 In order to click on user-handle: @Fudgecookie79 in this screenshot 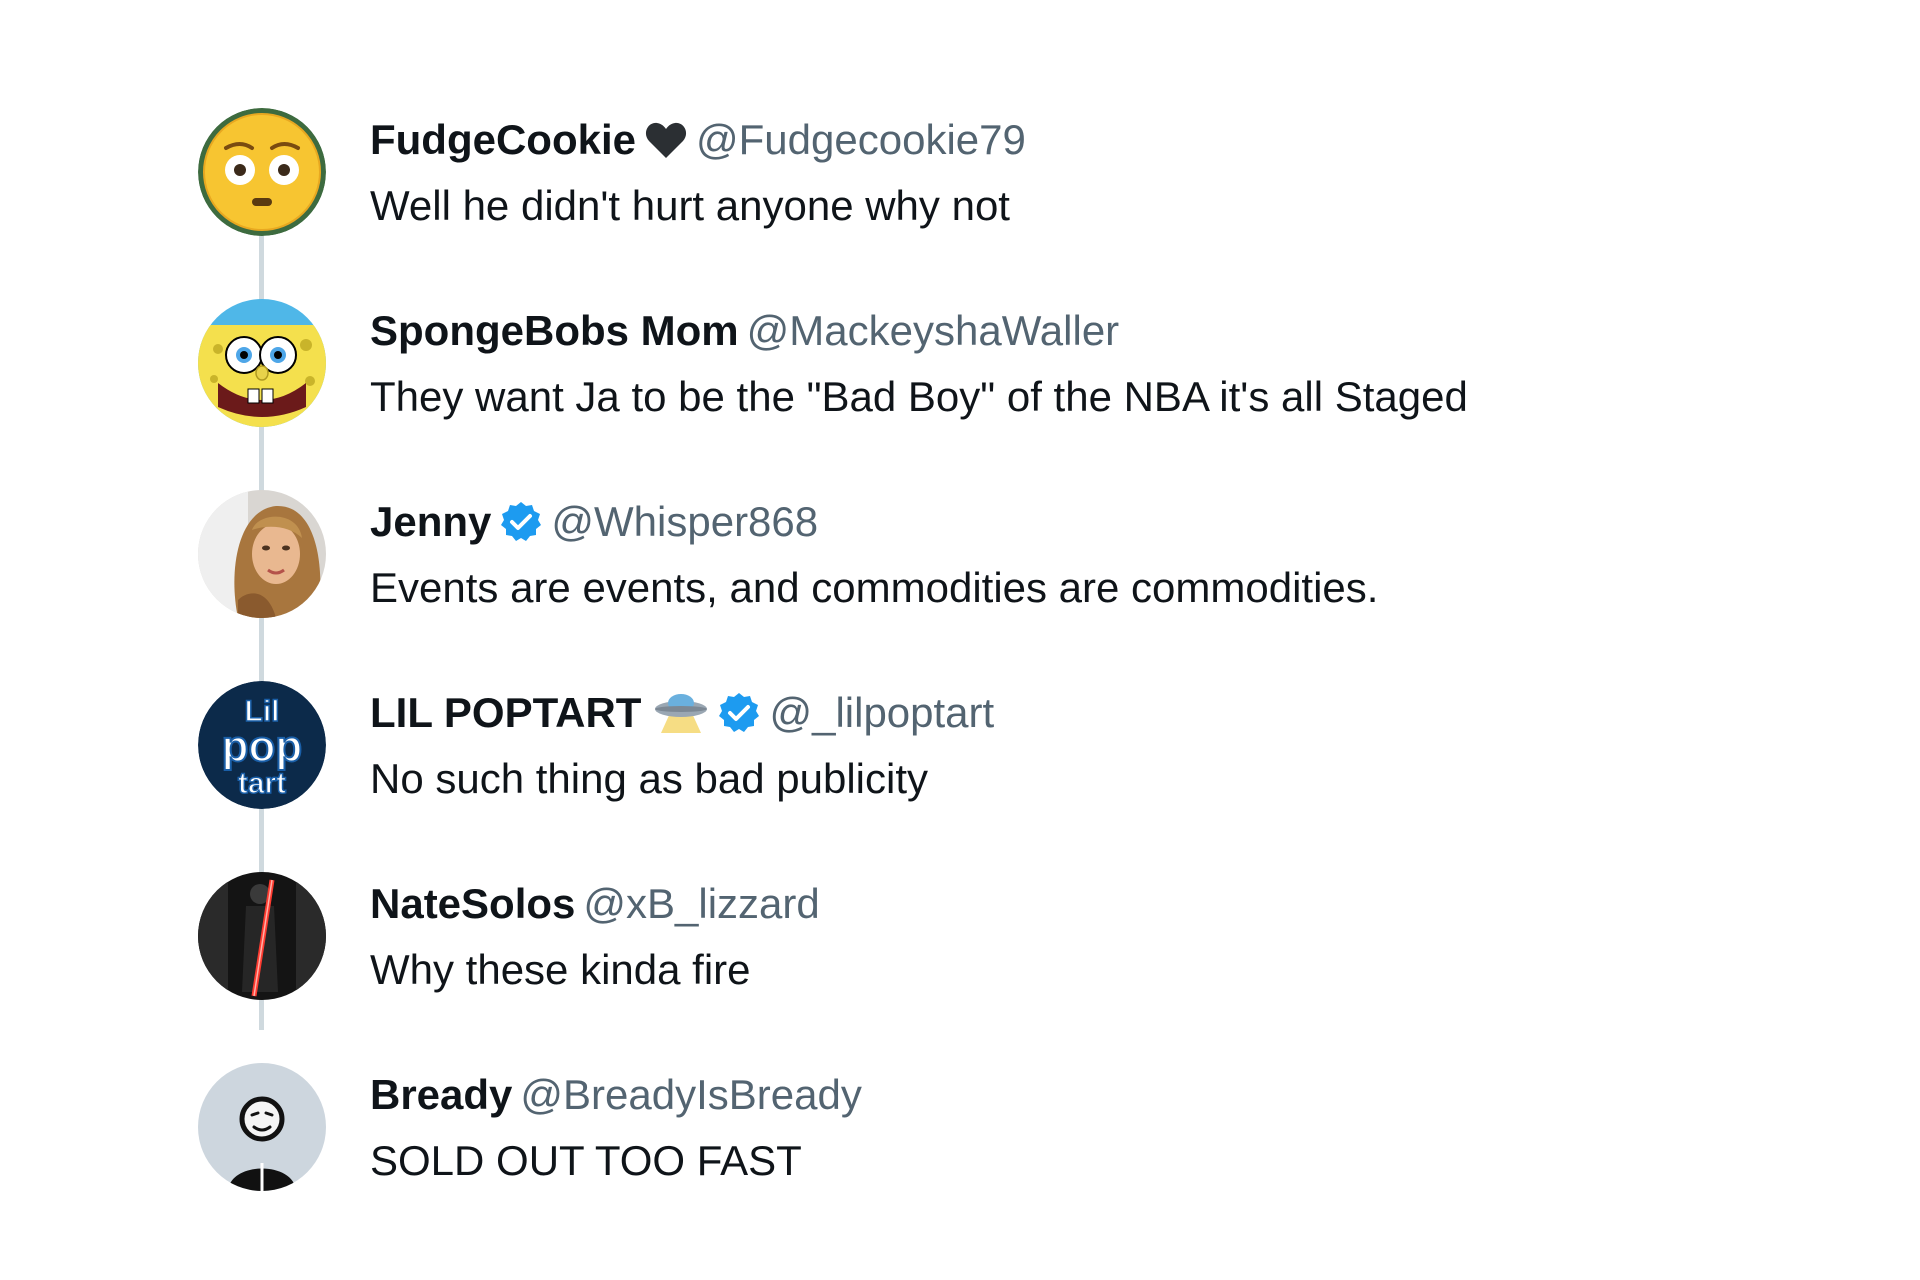, I will do `click(861, 140)`.